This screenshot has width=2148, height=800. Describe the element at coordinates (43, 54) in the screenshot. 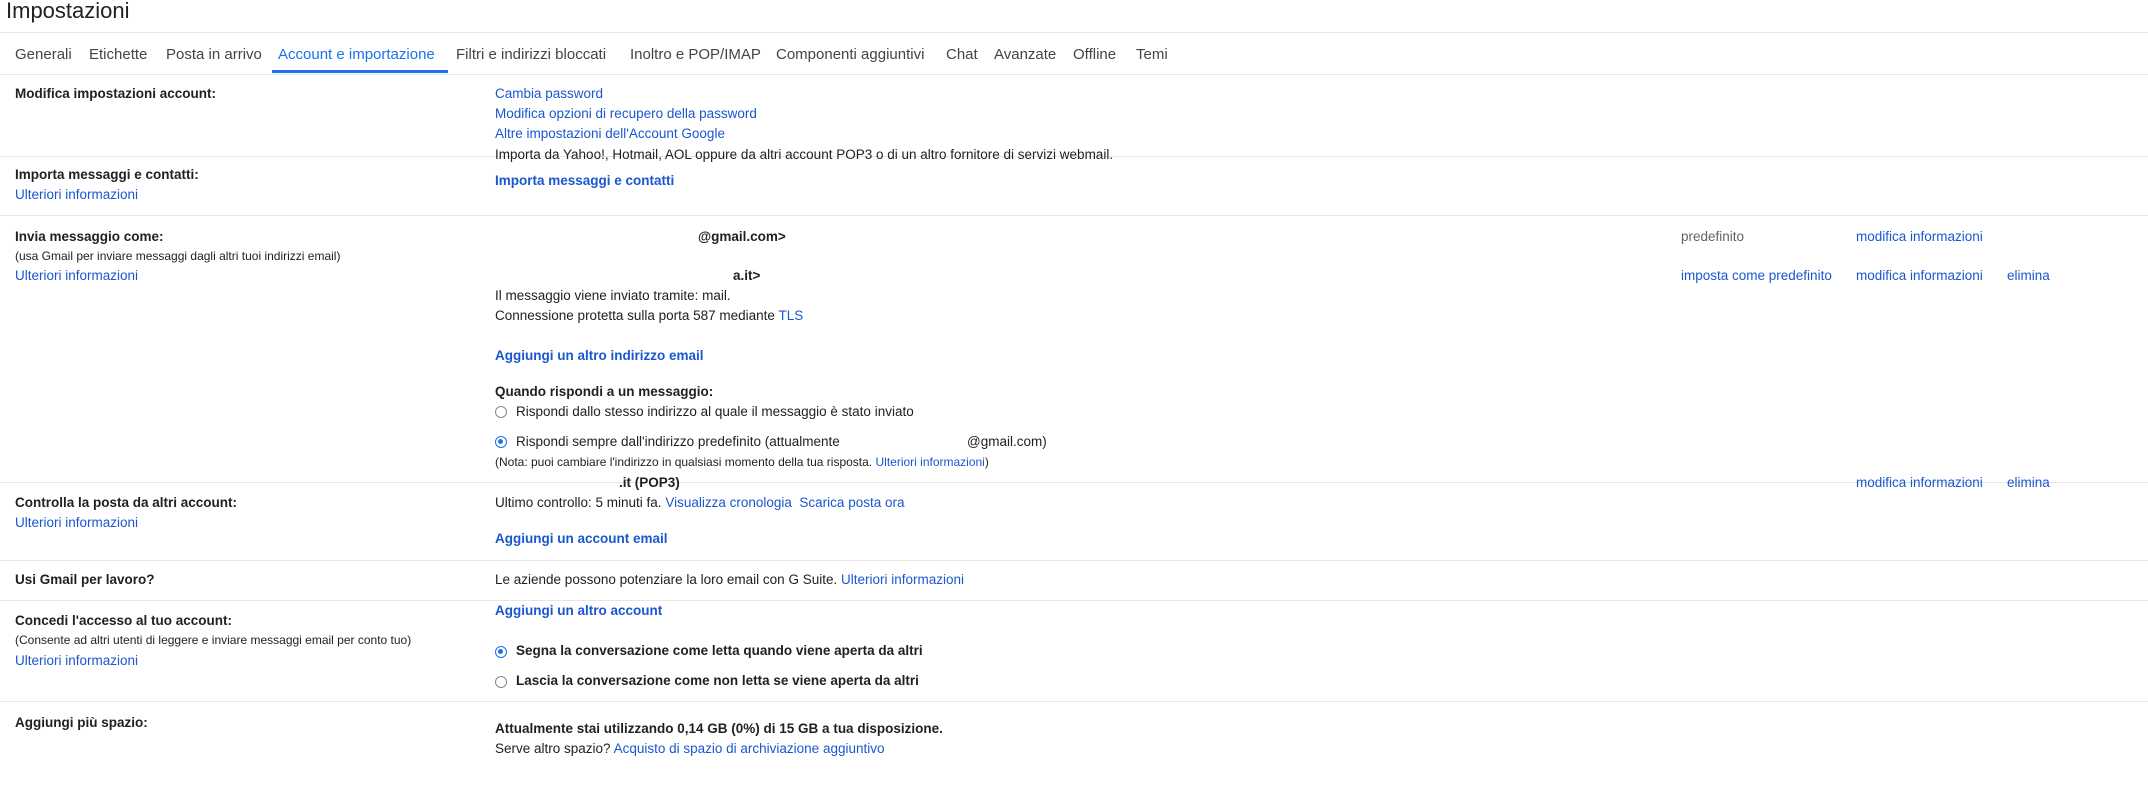

I see `tab-generali: Generali` at that location.